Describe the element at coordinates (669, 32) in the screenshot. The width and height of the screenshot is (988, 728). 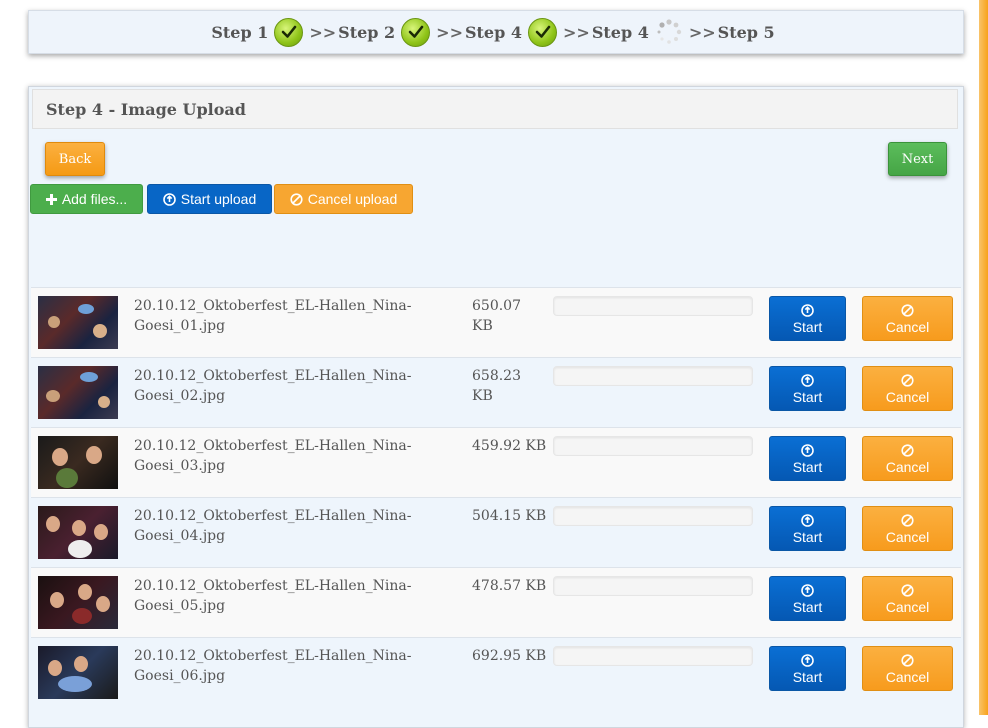
I see `loading-spinner-icon` at that location.